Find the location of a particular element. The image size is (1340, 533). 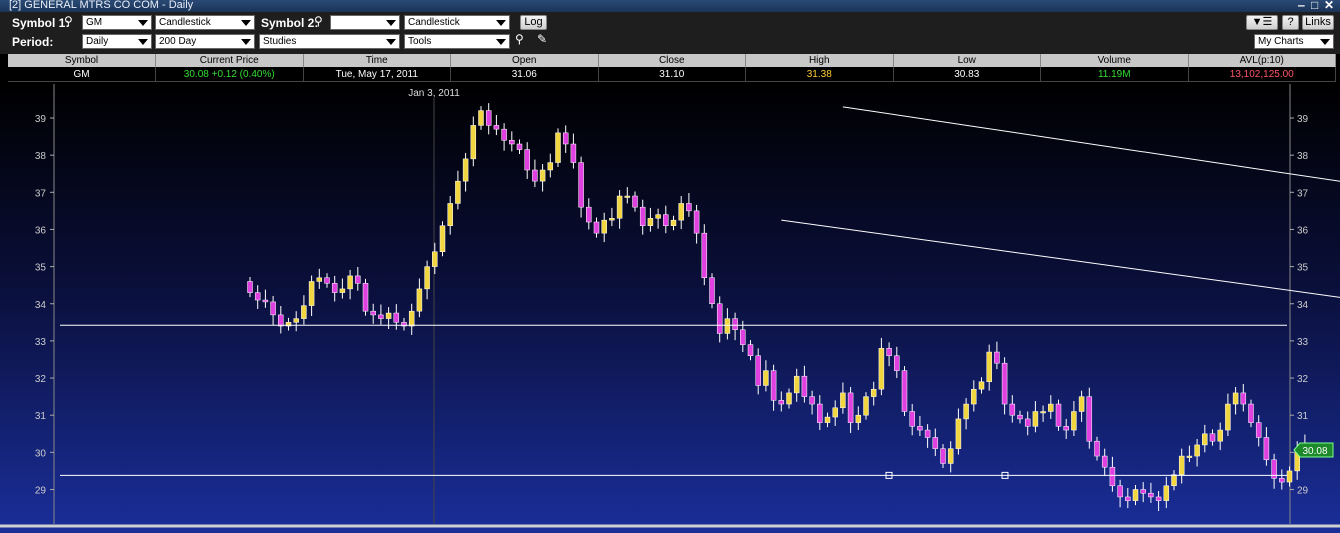

y-tick-label: 34 is located at coordinates (41, 305).